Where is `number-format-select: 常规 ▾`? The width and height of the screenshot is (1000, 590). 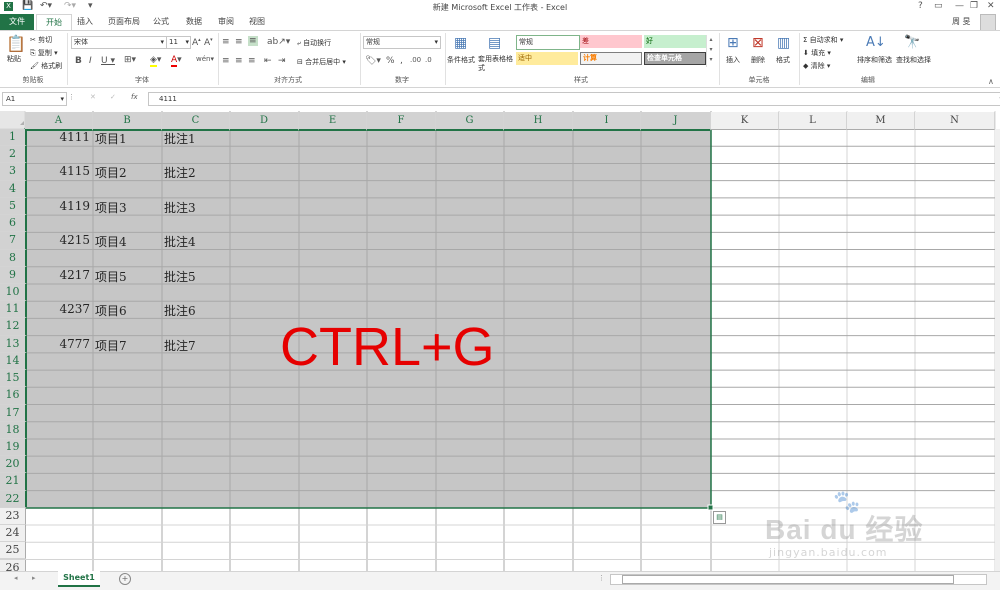
number-format-select: 常规 ▾ is located at coordinates (402, 42).